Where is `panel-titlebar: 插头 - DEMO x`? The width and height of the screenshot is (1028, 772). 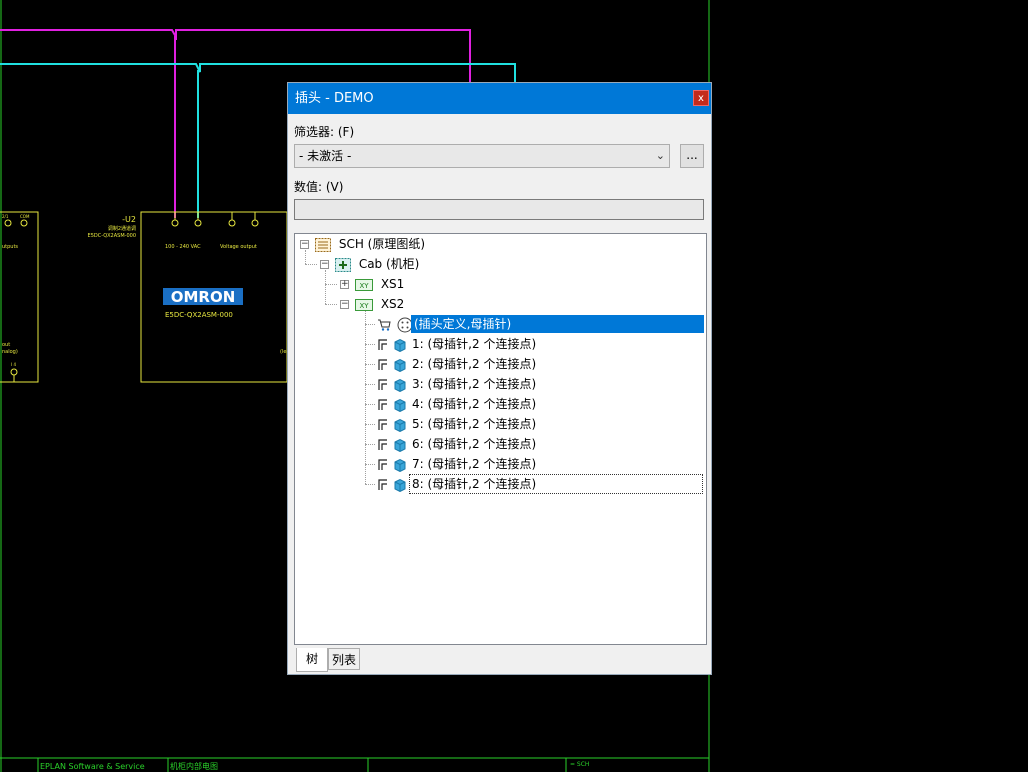 panel-titlebar: 插头 - DEMO x is located at coordinates (499, 98).